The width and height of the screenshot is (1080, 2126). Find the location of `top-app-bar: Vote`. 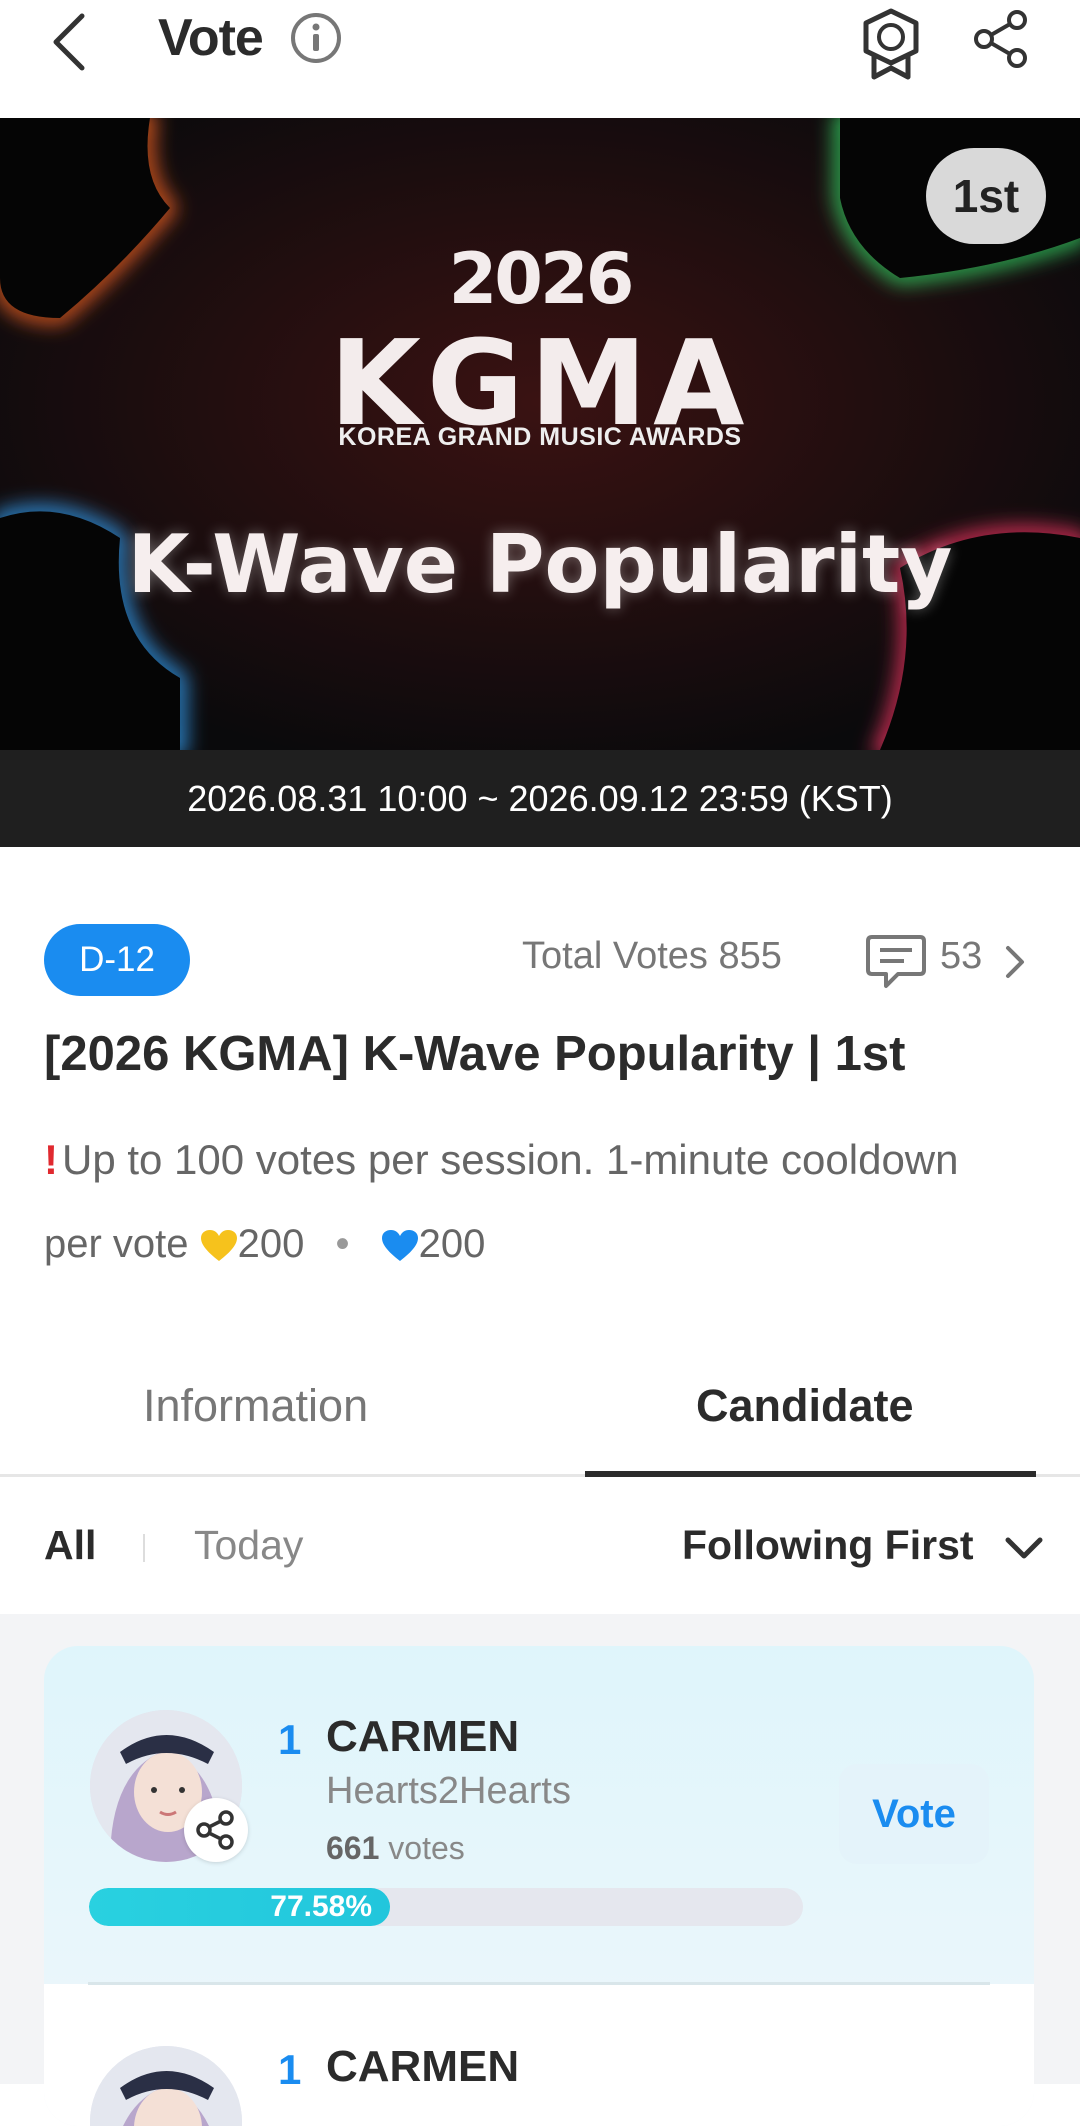

top-app-bar: Vote is located at coordinates (540, 59).